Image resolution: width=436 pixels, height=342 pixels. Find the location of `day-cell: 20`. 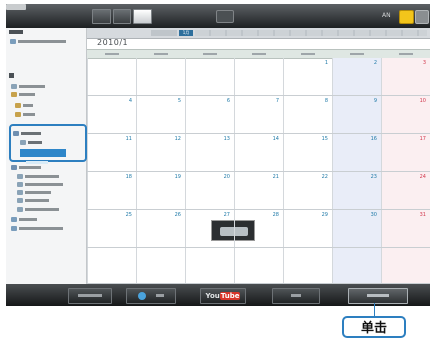

day-cell: 20 is located at coordinates (209, 190).